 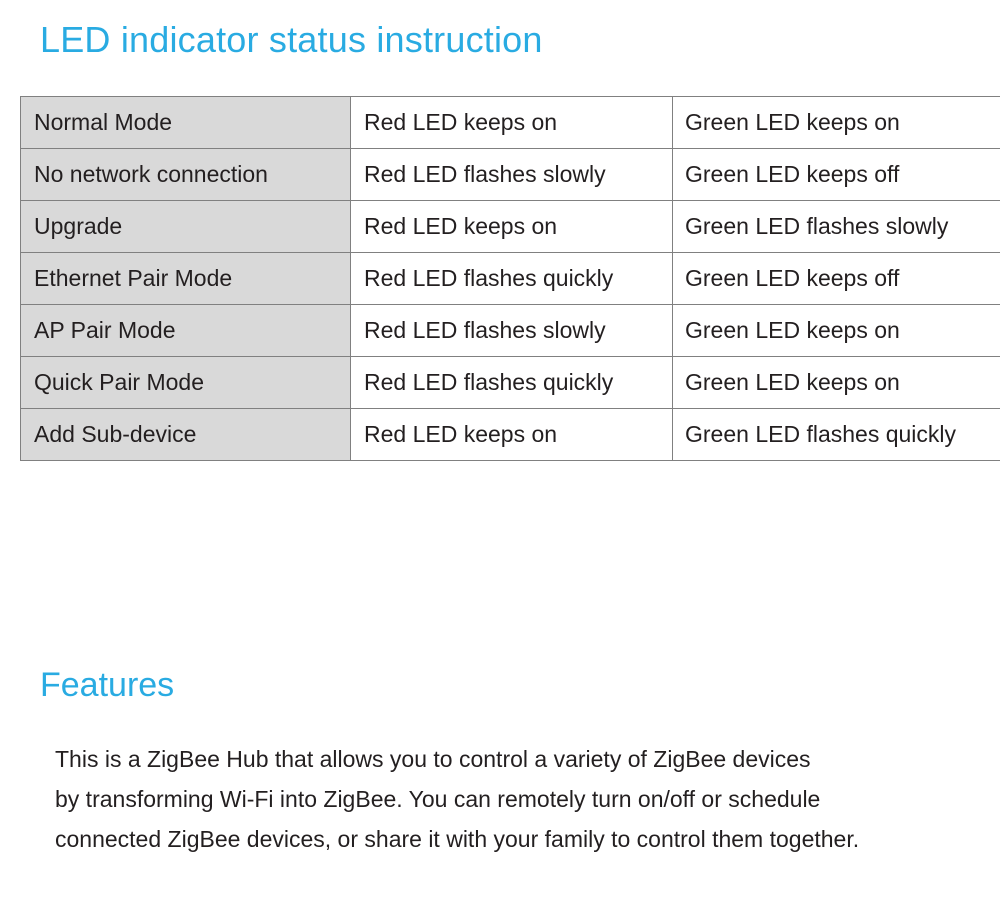 I want to click on page-title: LED indicator status instruction, so click(x=291, y=39).